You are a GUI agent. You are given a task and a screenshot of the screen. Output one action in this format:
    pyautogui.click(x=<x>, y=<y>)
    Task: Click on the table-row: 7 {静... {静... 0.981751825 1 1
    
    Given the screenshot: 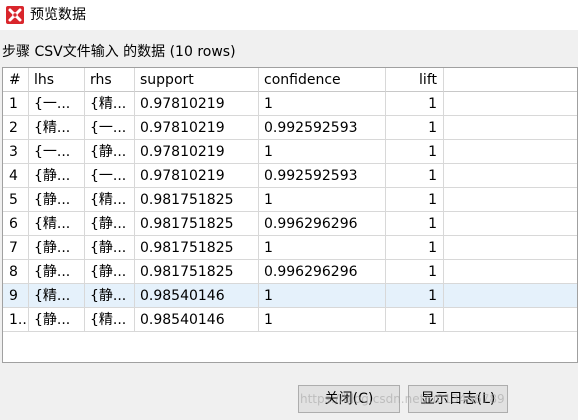 What is the action you would take?
    pyautogui.click(x=290, y=248)
    